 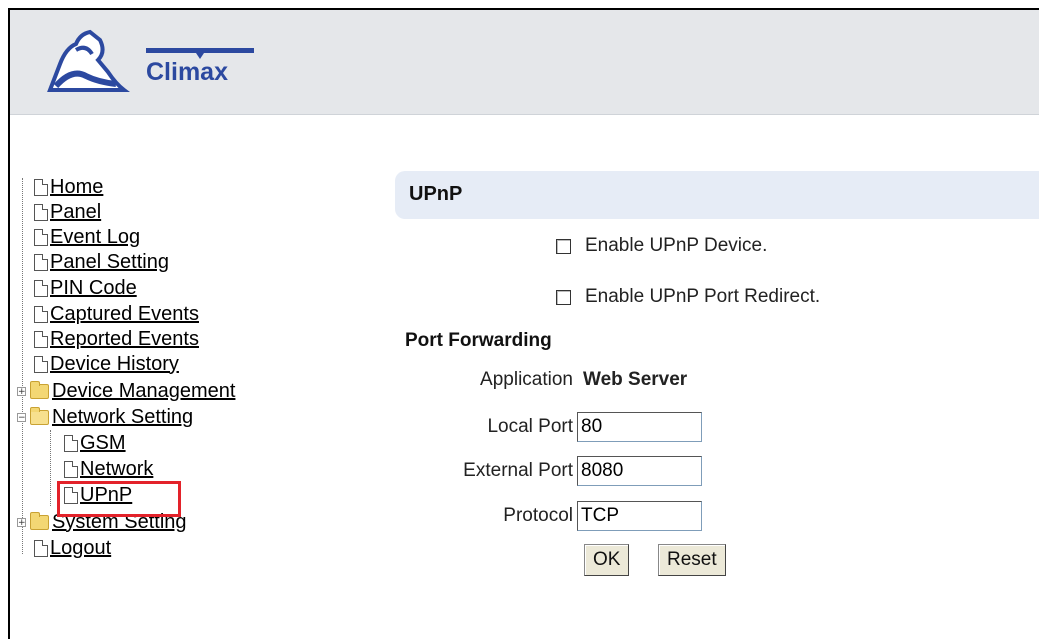 What do you see at coordinates (717, 195) in the screenshot?
I see `title-bar: UPnP` at bounding box center [717, 195].